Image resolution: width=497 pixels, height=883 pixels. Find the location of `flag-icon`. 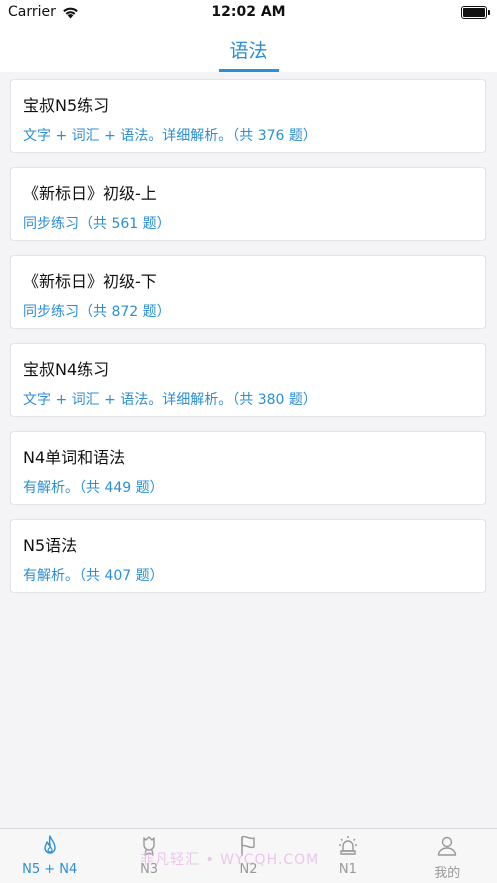

flag-icon is located at coordinates (248, 845).